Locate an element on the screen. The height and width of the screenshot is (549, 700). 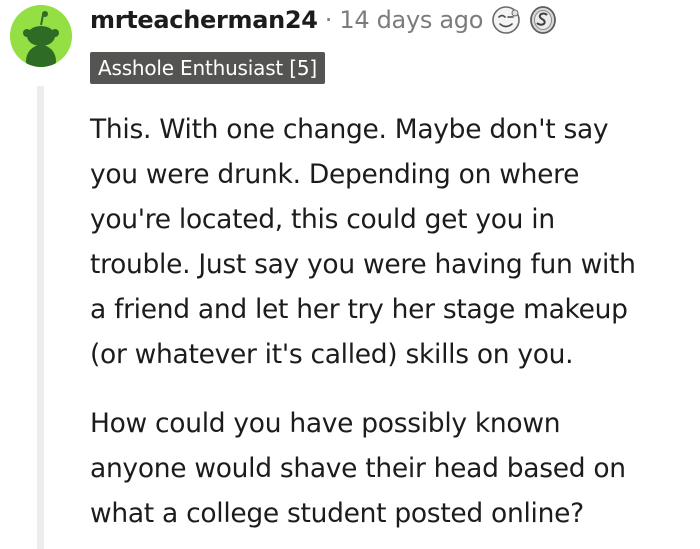
user-flair: Asshole Enthusiast [5] is located at coordinates (207, 68).